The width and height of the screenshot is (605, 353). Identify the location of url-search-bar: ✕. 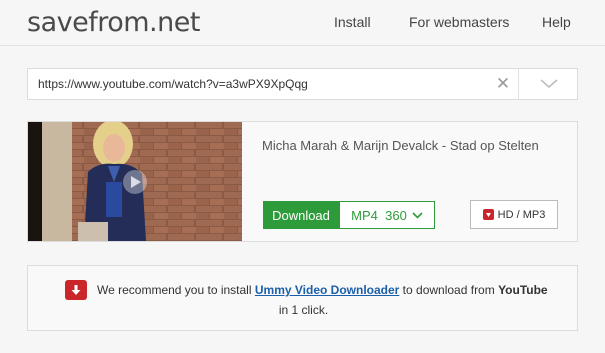
(302, 84).